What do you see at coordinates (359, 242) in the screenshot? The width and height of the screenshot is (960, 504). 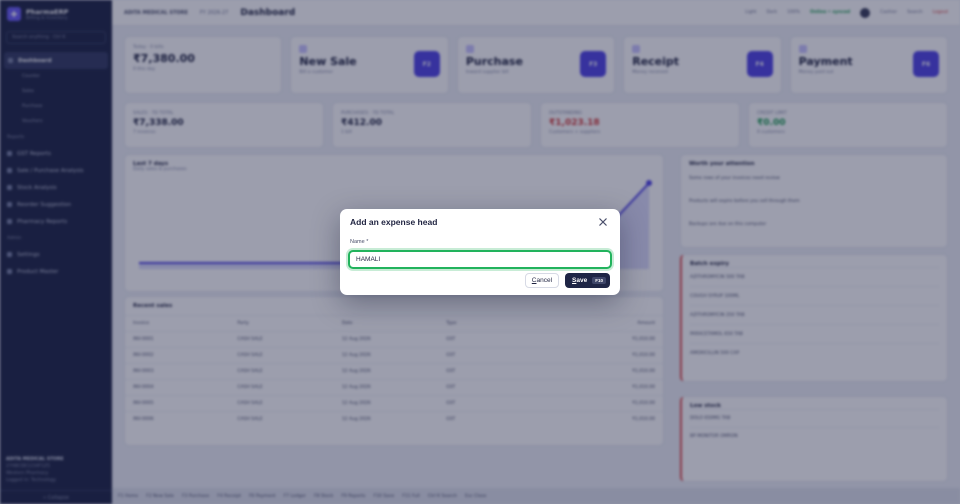 I see `name-field-label: Name *` at bounding box center [359, 242].